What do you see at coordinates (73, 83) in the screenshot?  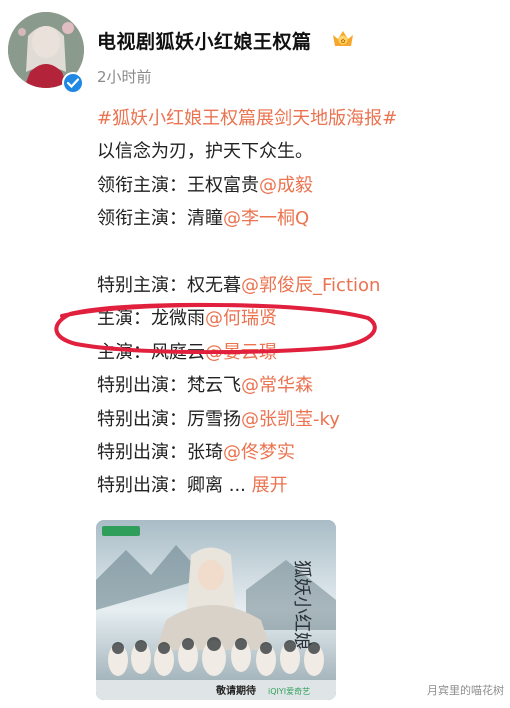 I see `verified-badge-icon` at bounding box center [73, 83].